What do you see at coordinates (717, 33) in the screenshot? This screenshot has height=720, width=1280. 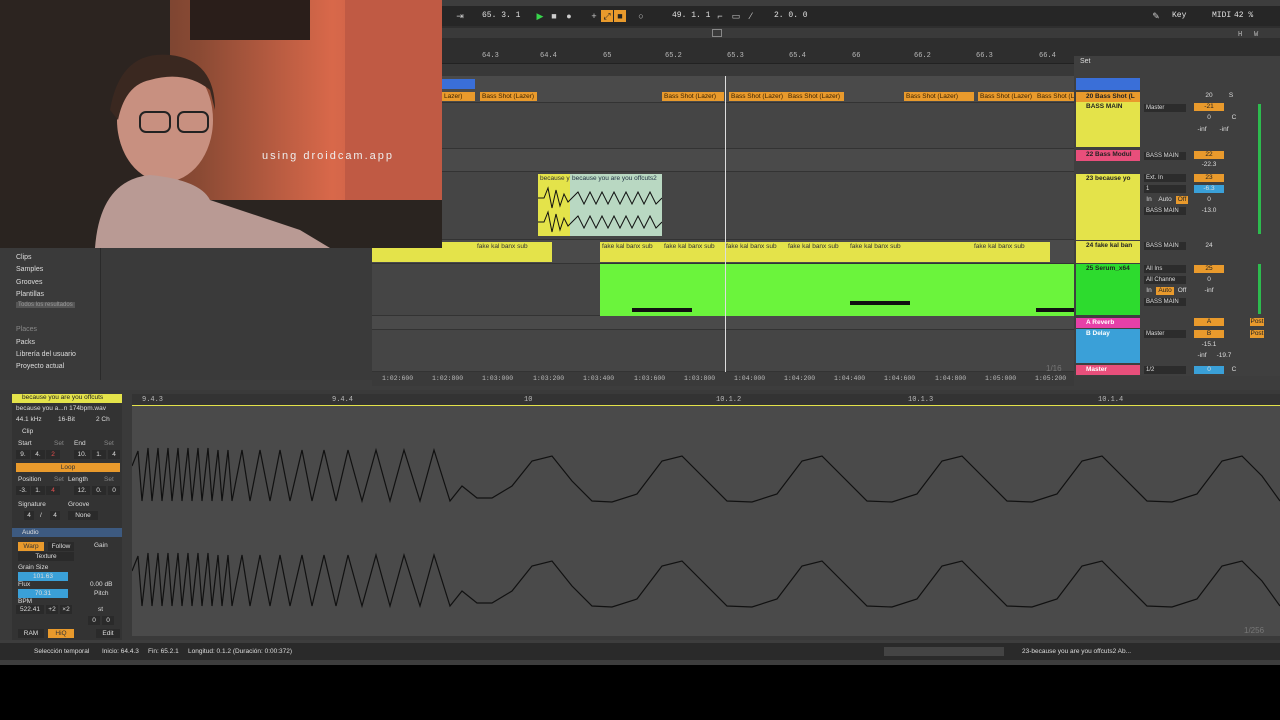 I see `overview-handle` at bounding box center [717, 33].